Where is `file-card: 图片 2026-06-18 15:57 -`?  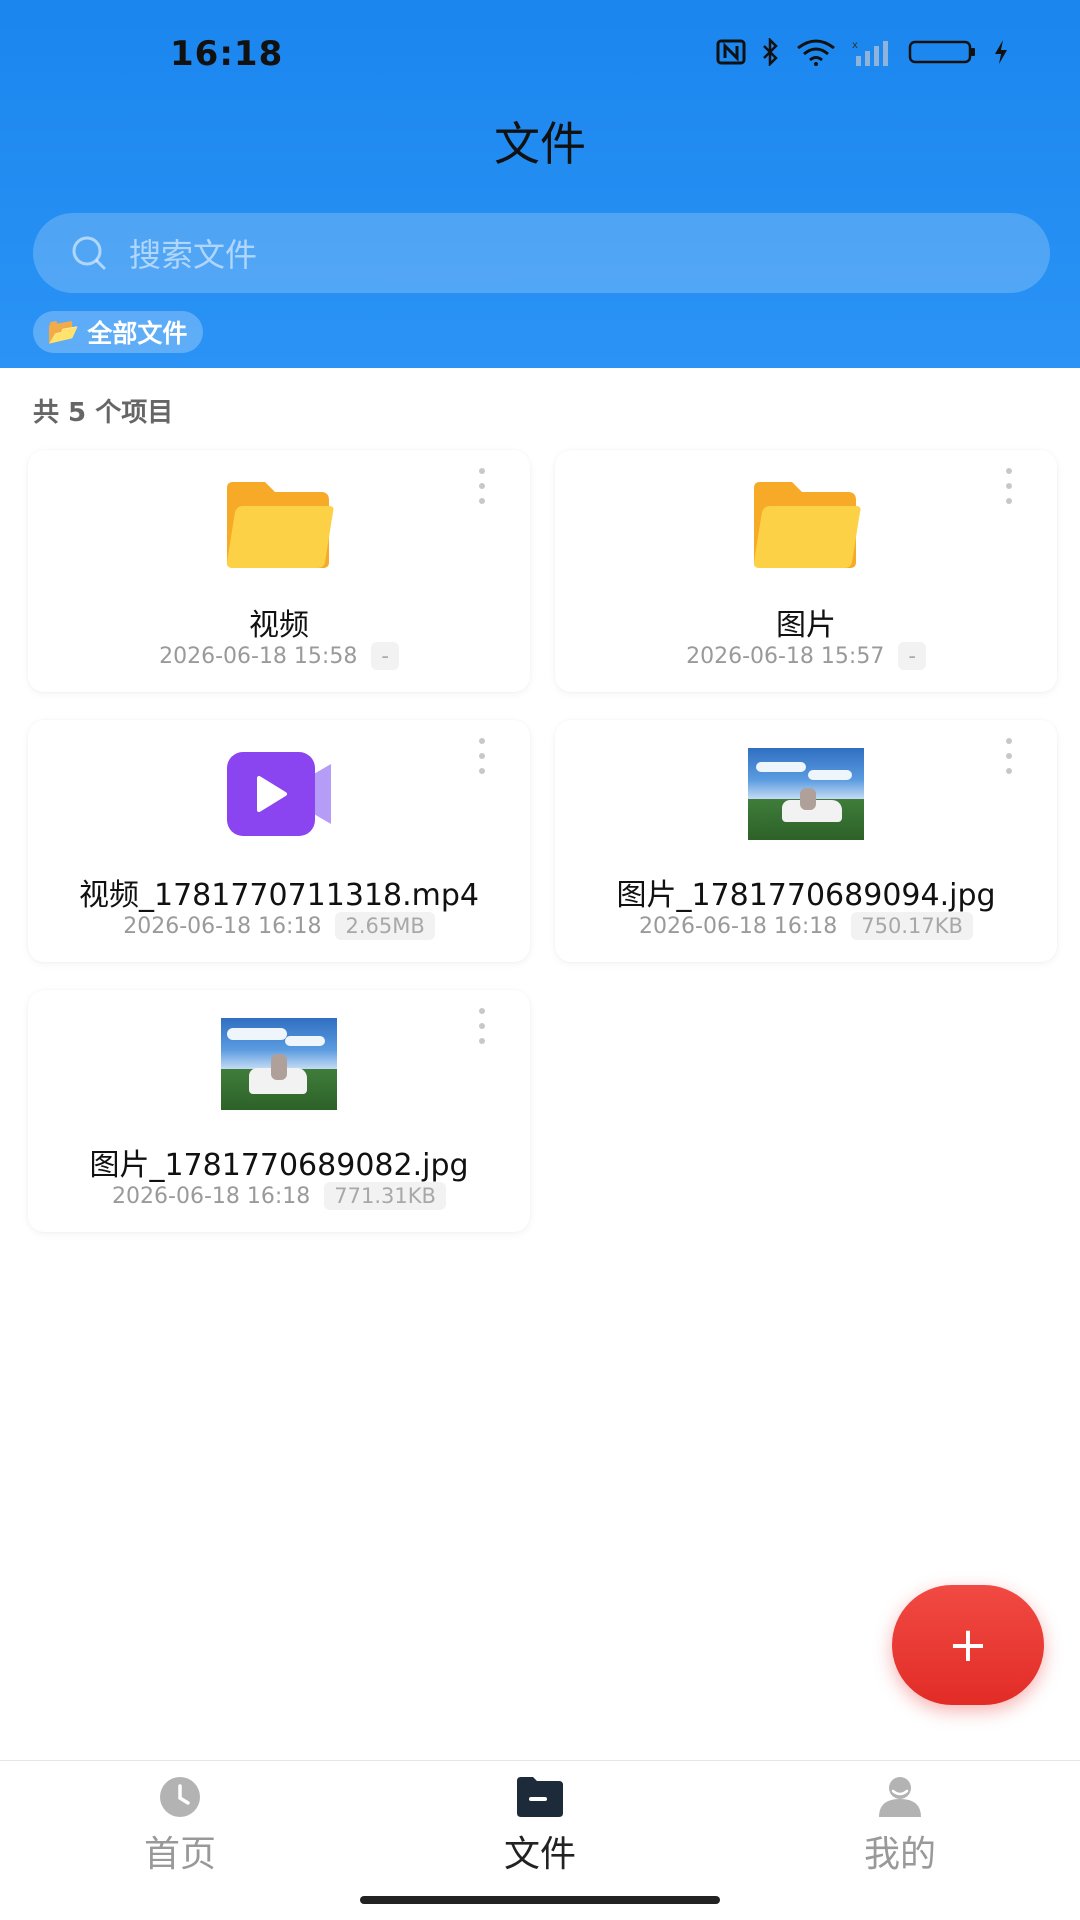
file-card: 图片 2026-06-18 15:57 - is located at coordinates (806, 571).